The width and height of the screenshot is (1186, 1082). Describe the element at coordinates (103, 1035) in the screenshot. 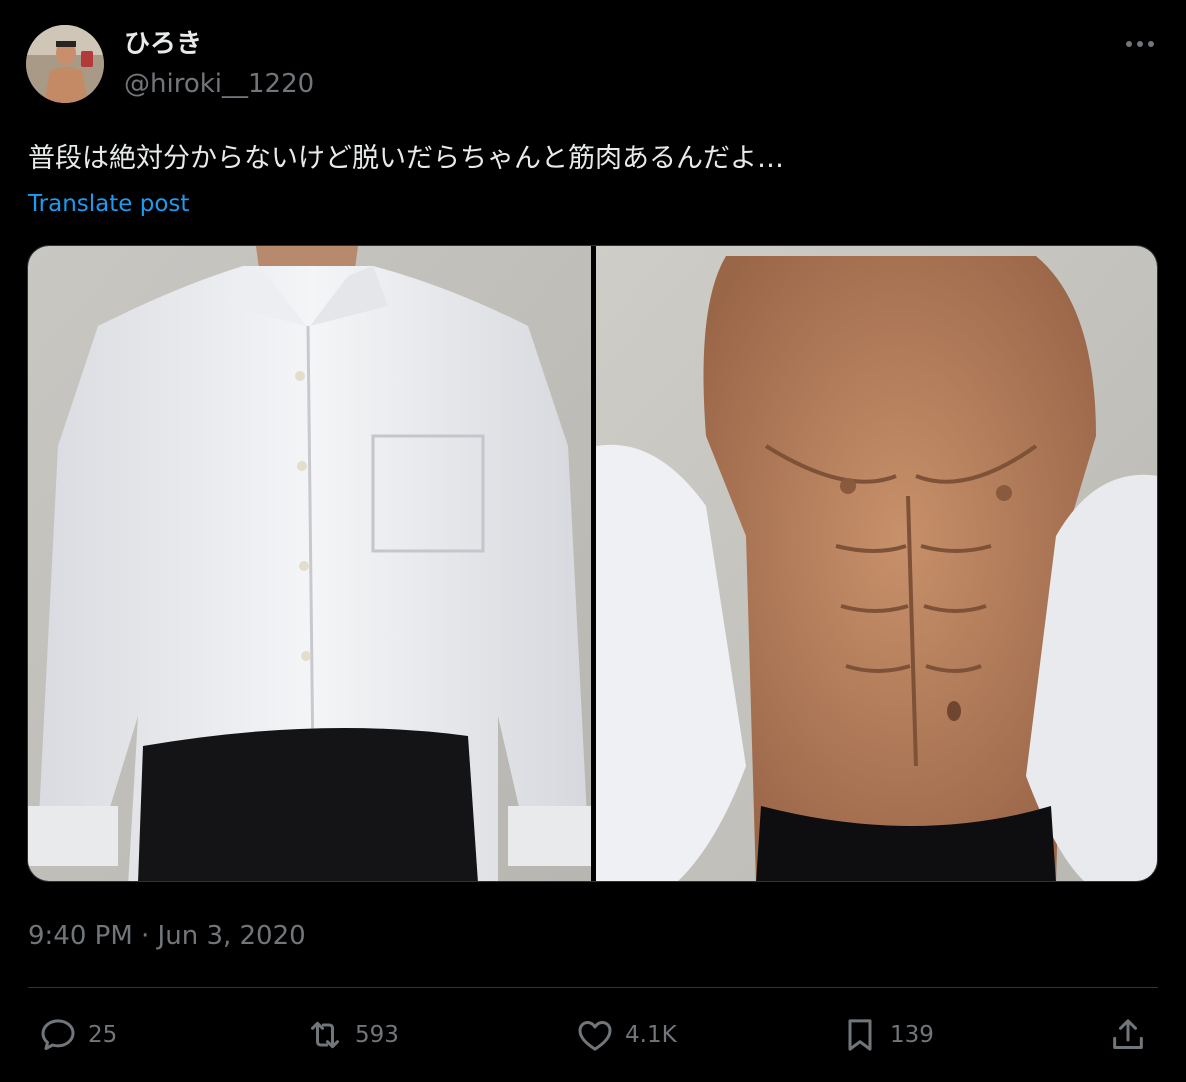

I see `reply-count: 25` at that location.